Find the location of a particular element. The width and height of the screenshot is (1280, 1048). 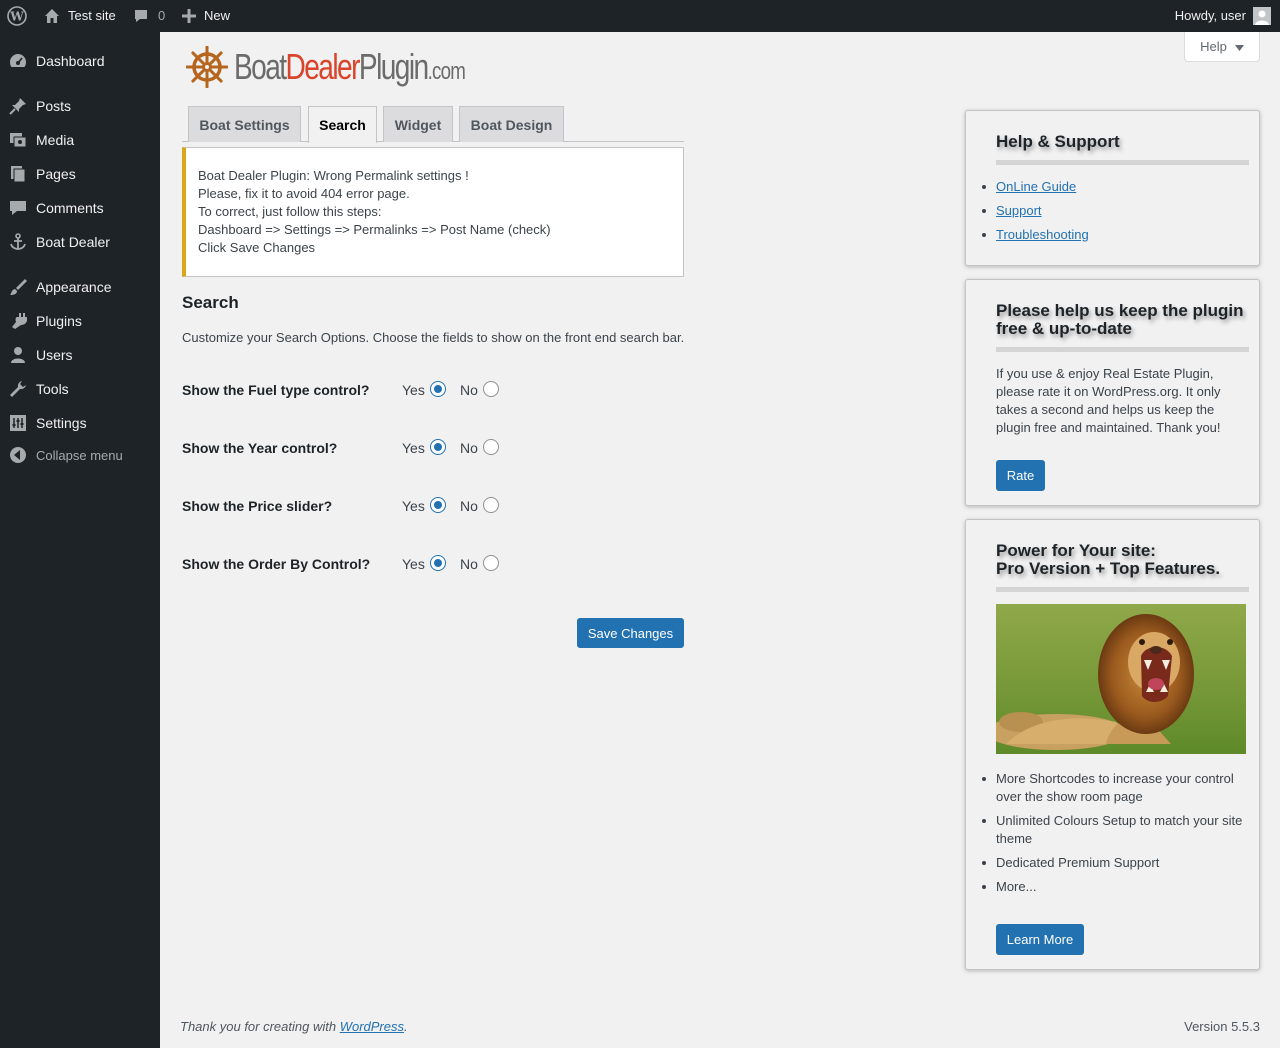

save-changes-button: Save Changes is located at coordinates (630, 633).